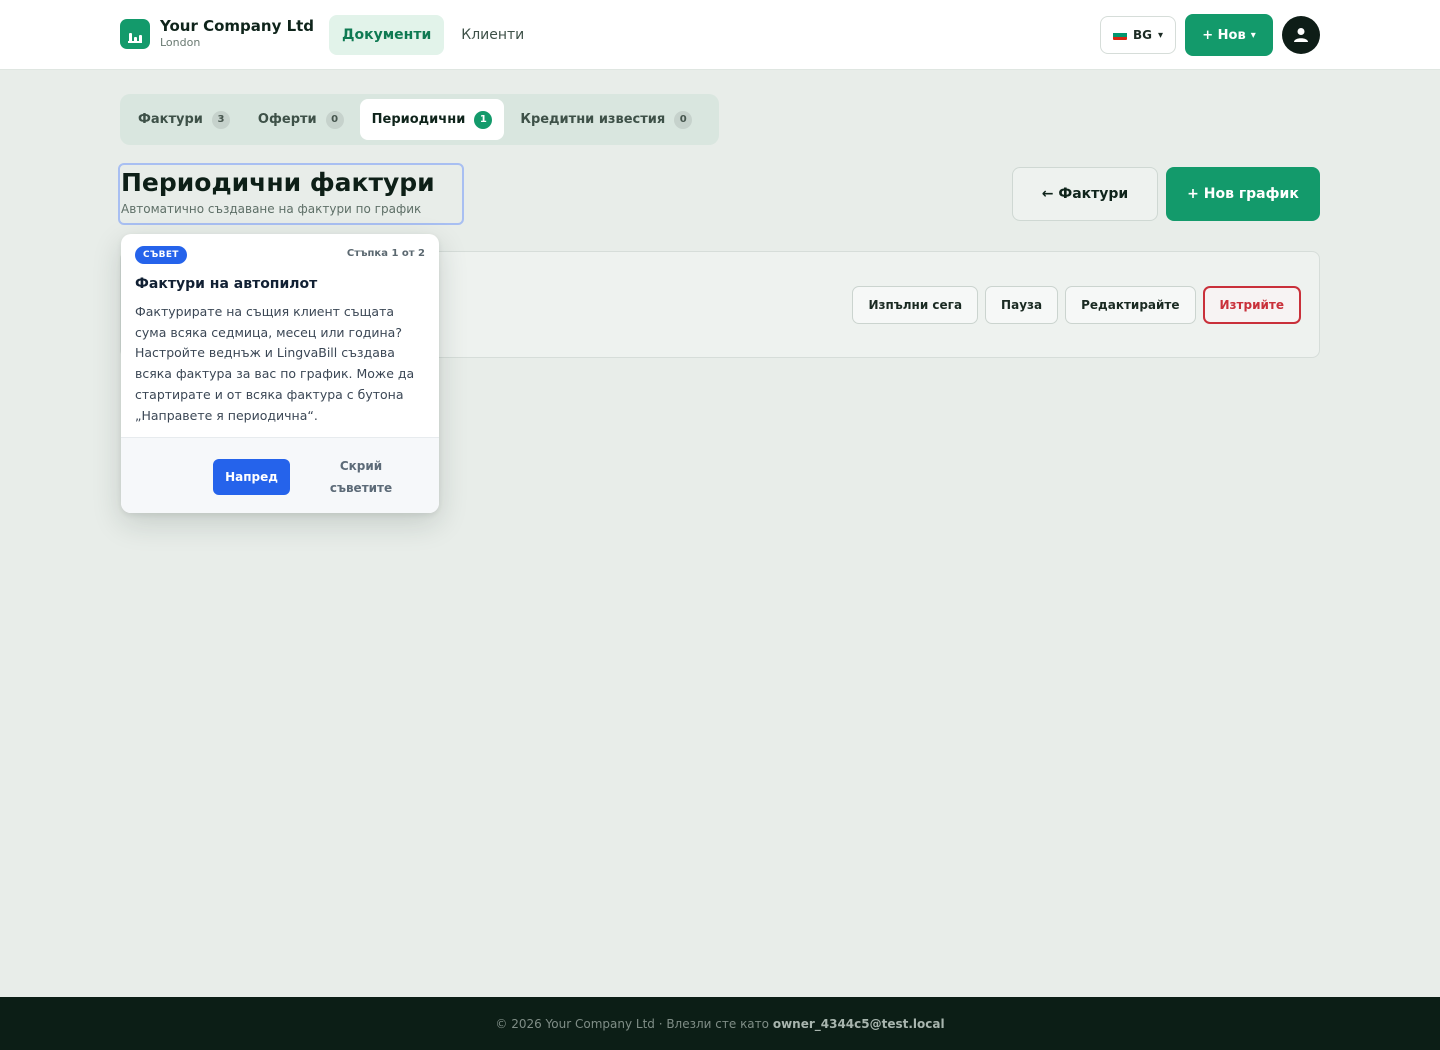  What do you see at coordinates (135, 34) in the screenshot?
I see `chart-logo-icon` at bounding box center [135, 34].